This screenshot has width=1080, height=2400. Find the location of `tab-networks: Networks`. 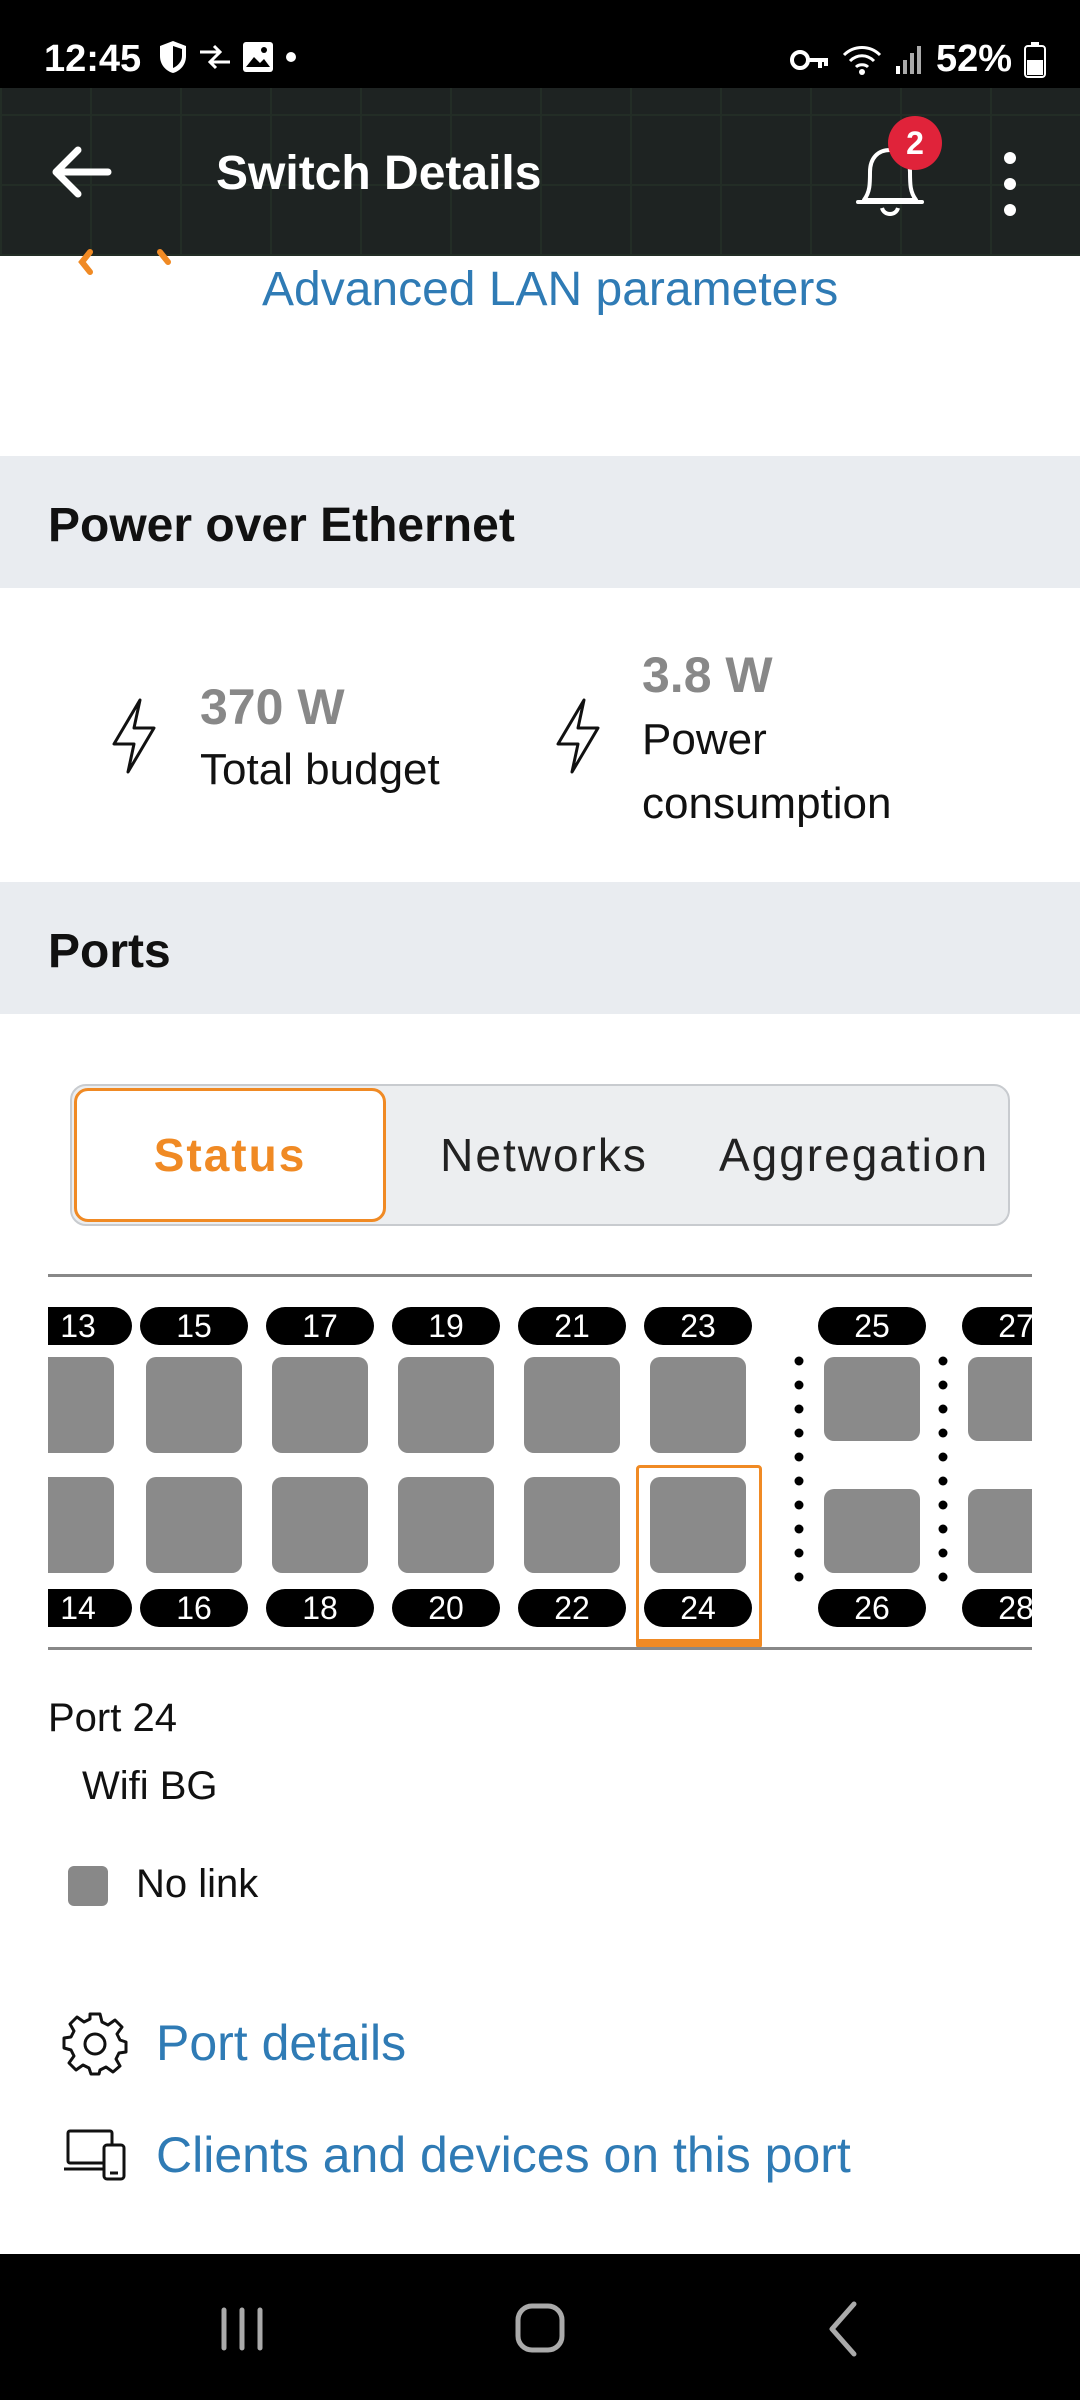

tab-networks: Networks is located at coordinates (544, 1155).